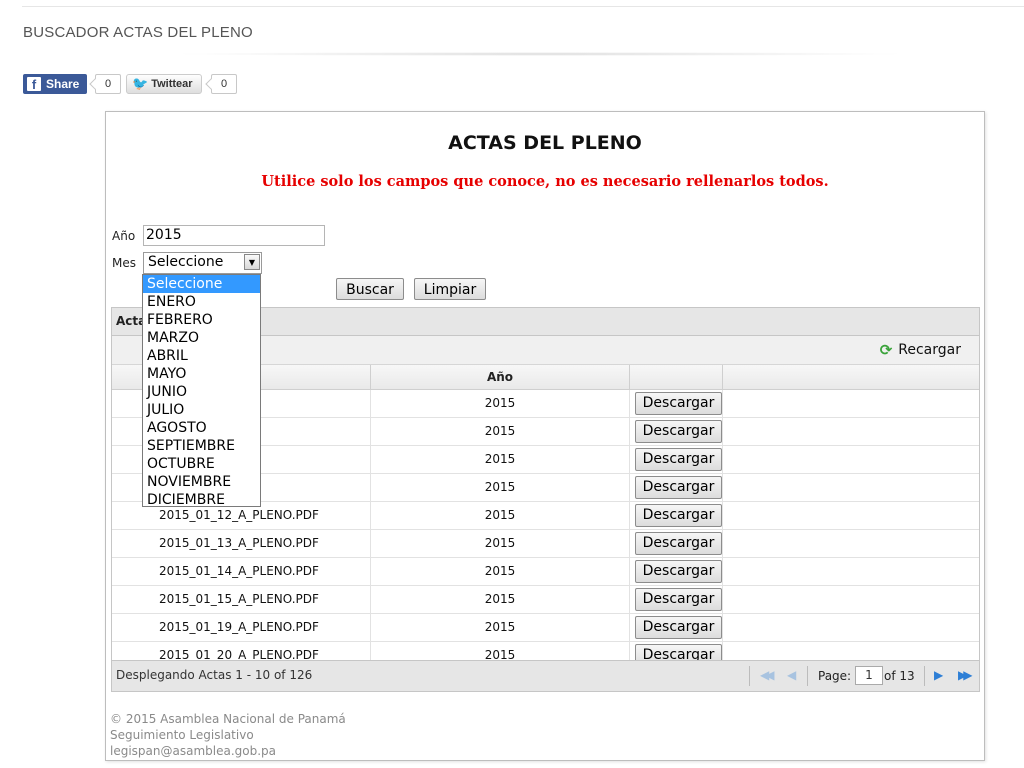  Describe the element at coordinates (450, 289) in the screenshot. I see `clear-button: Limpiar` at that location.